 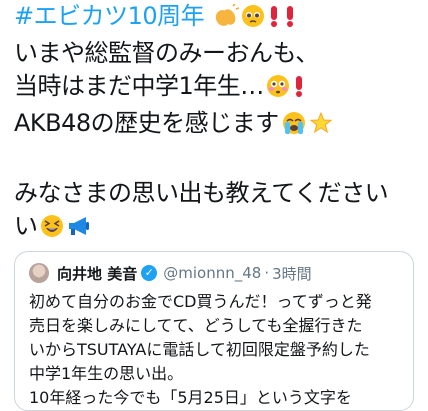 I want to click on glowing-star-icon, so click(x=321, y=127).